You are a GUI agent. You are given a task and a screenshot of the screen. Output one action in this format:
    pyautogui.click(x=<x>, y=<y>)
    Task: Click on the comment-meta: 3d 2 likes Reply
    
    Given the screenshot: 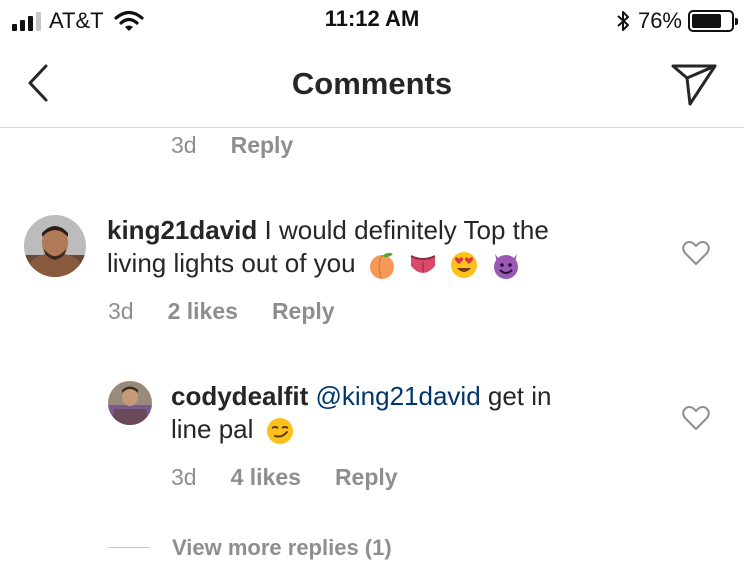 What is the action you would take?
    pyautogui.click(x=238, y=311)
    